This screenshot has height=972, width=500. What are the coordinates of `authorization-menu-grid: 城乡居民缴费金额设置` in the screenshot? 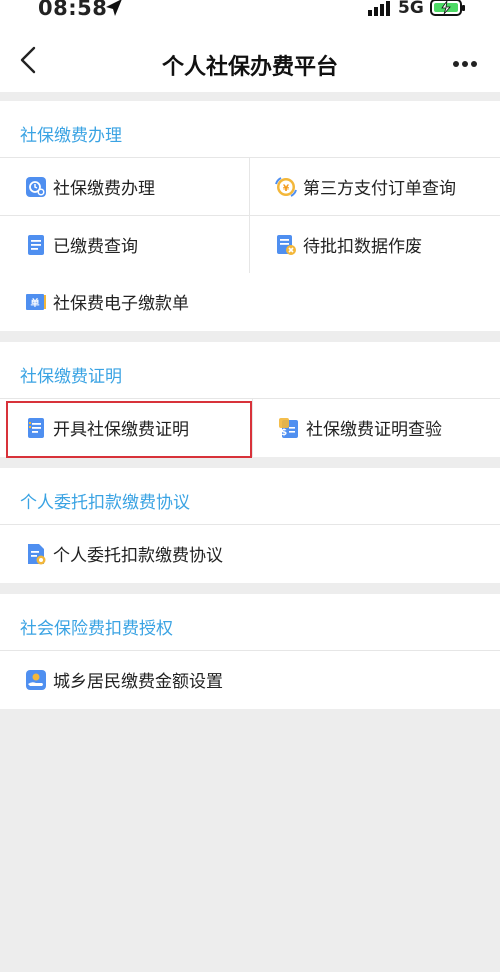 It's located at (250, 679).